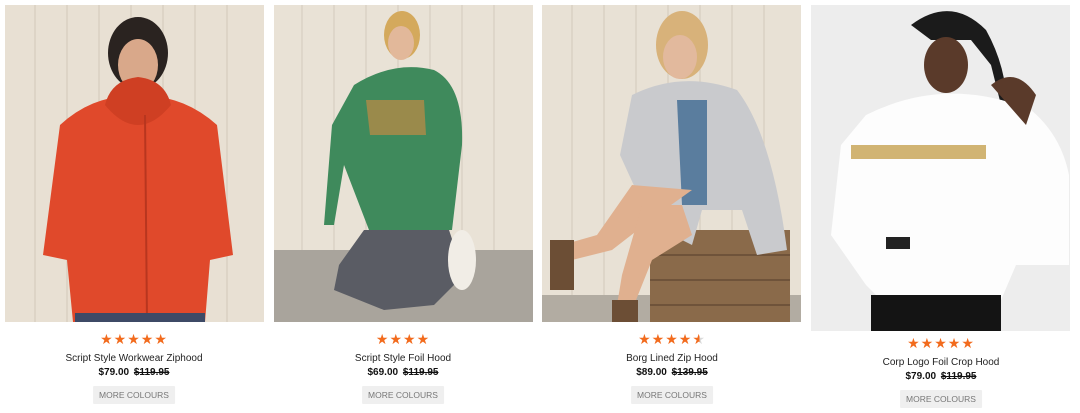 The image size is (1080, 413). I want to click on product-title: Script Style Foil Hood, so click(403, 359).